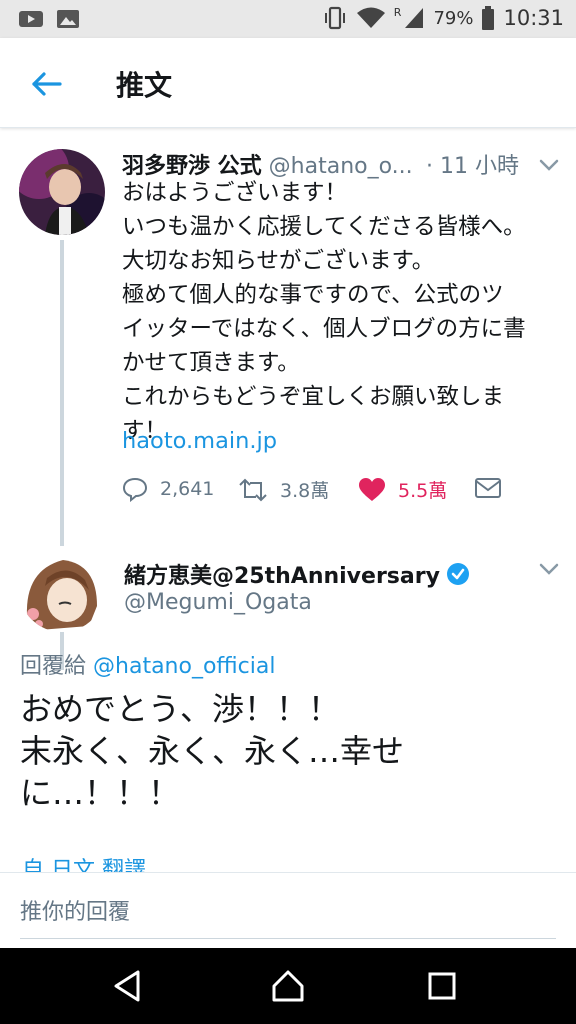 The height and width of the screenshot is (1024, 576). I want to click on reply-text: おめでとう、渉！！！ 末永く、永く、永く…幸せ に…！！！, so click(212, 751).